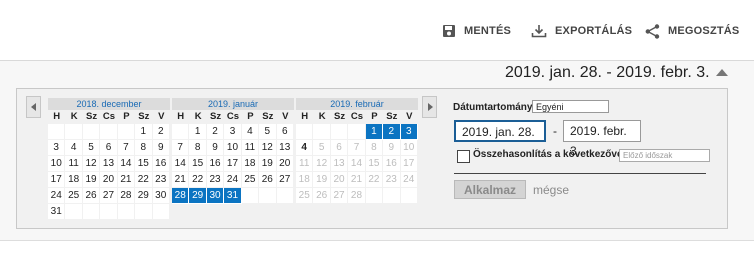 This screenshot has width=754, height=256. What do you see at coordinates (607, 73) in the screenshot?
I see `date-range-display: 2019. jan. 28. - 2019. febr. 3.` at bounding box center [607, 73].